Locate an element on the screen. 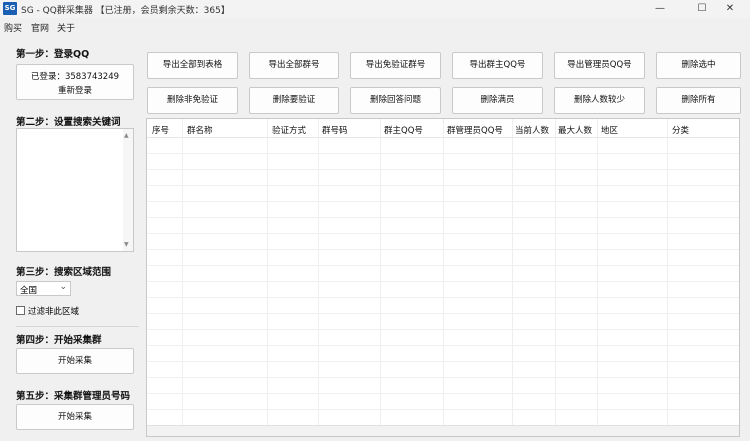 The image size is (750, 441). relogin-label: 重新登录 is located at coordinates (74, 91).